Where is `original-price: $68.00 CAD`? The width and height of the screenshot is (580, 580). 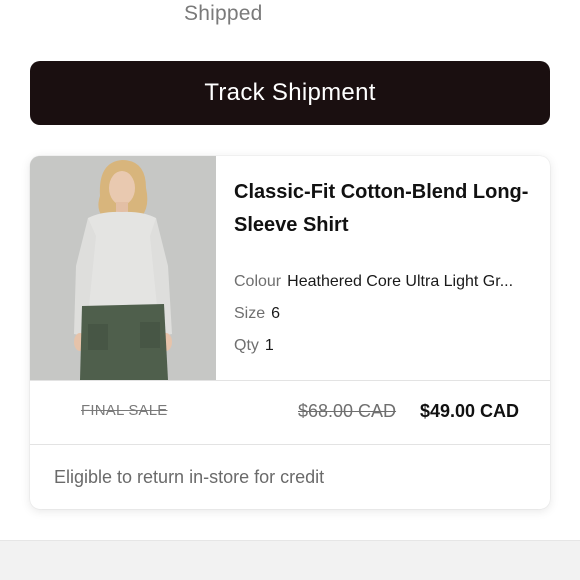 original-price: $68.00 CAD is located at coordinates (347, 411).